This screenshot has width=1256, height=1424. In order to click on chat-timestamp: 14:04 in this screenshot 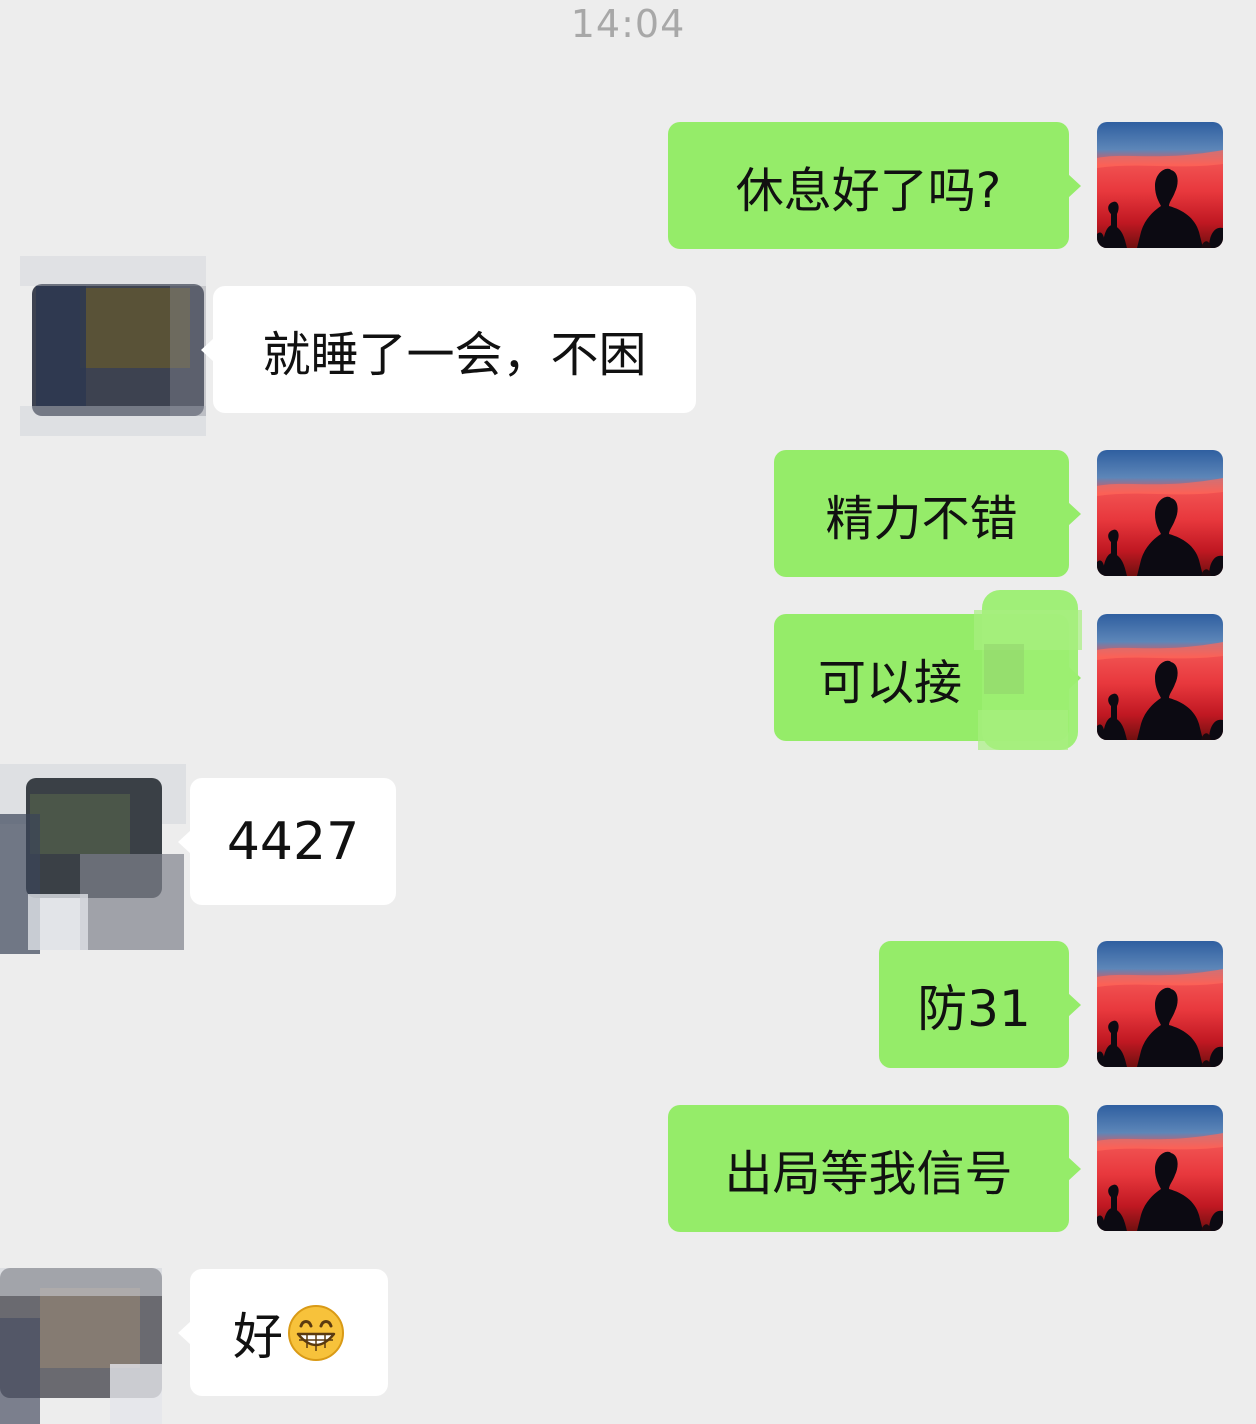, I will do `click(628, 24)`.